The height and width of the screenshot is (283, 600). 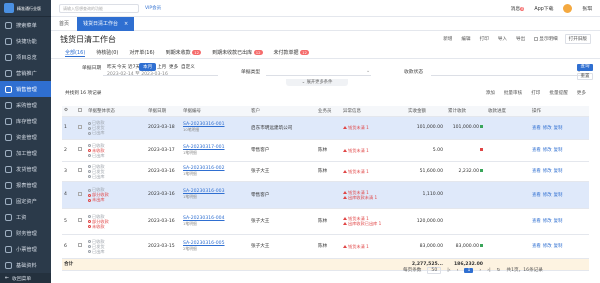 What do you see at coordinates (116, 111) in the screenshot?
I see `header-status: 单据整体状态` at bounding box center [116, 111].